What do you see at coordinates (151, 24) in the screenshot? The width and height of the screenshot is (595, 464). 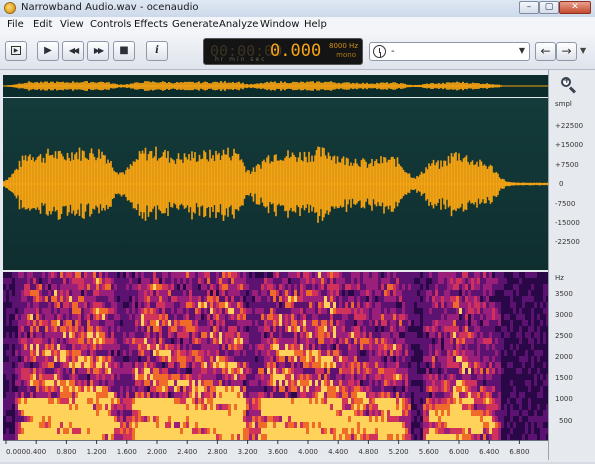 I see `menu-effects: Effects` at bounding box center [151, 24].